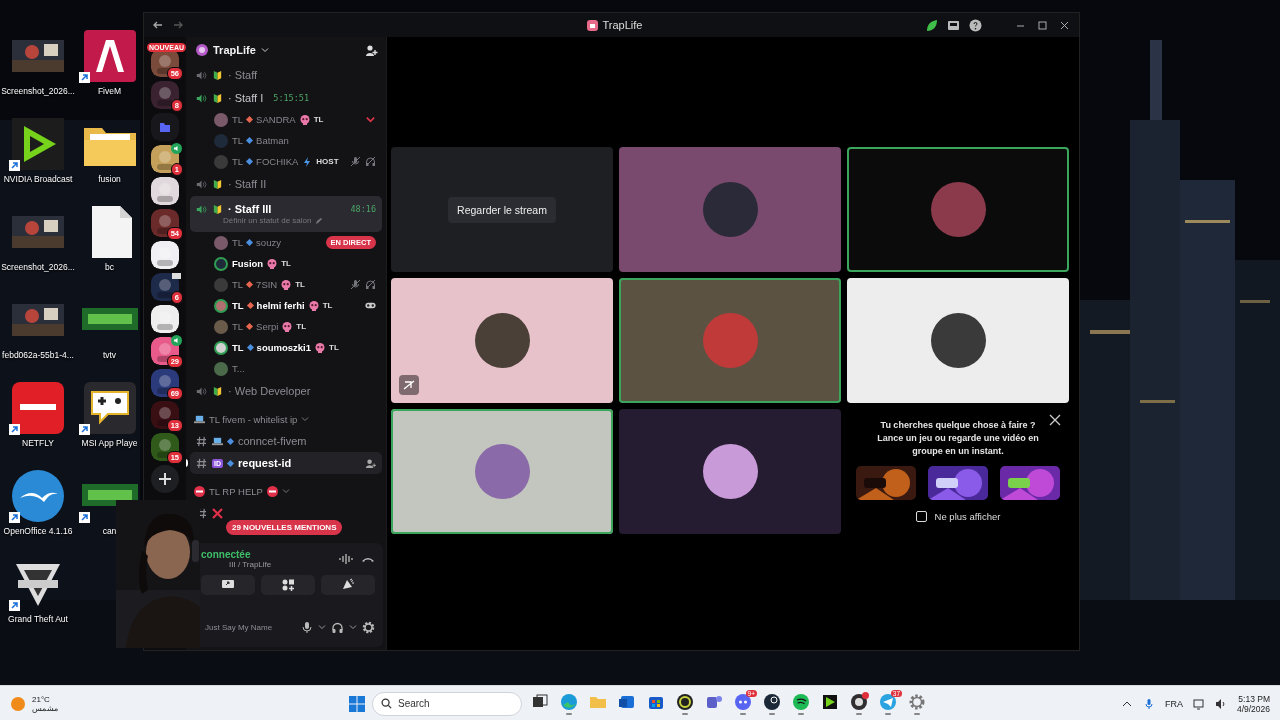  I want to click on search-field: Search, so click(447, 703).